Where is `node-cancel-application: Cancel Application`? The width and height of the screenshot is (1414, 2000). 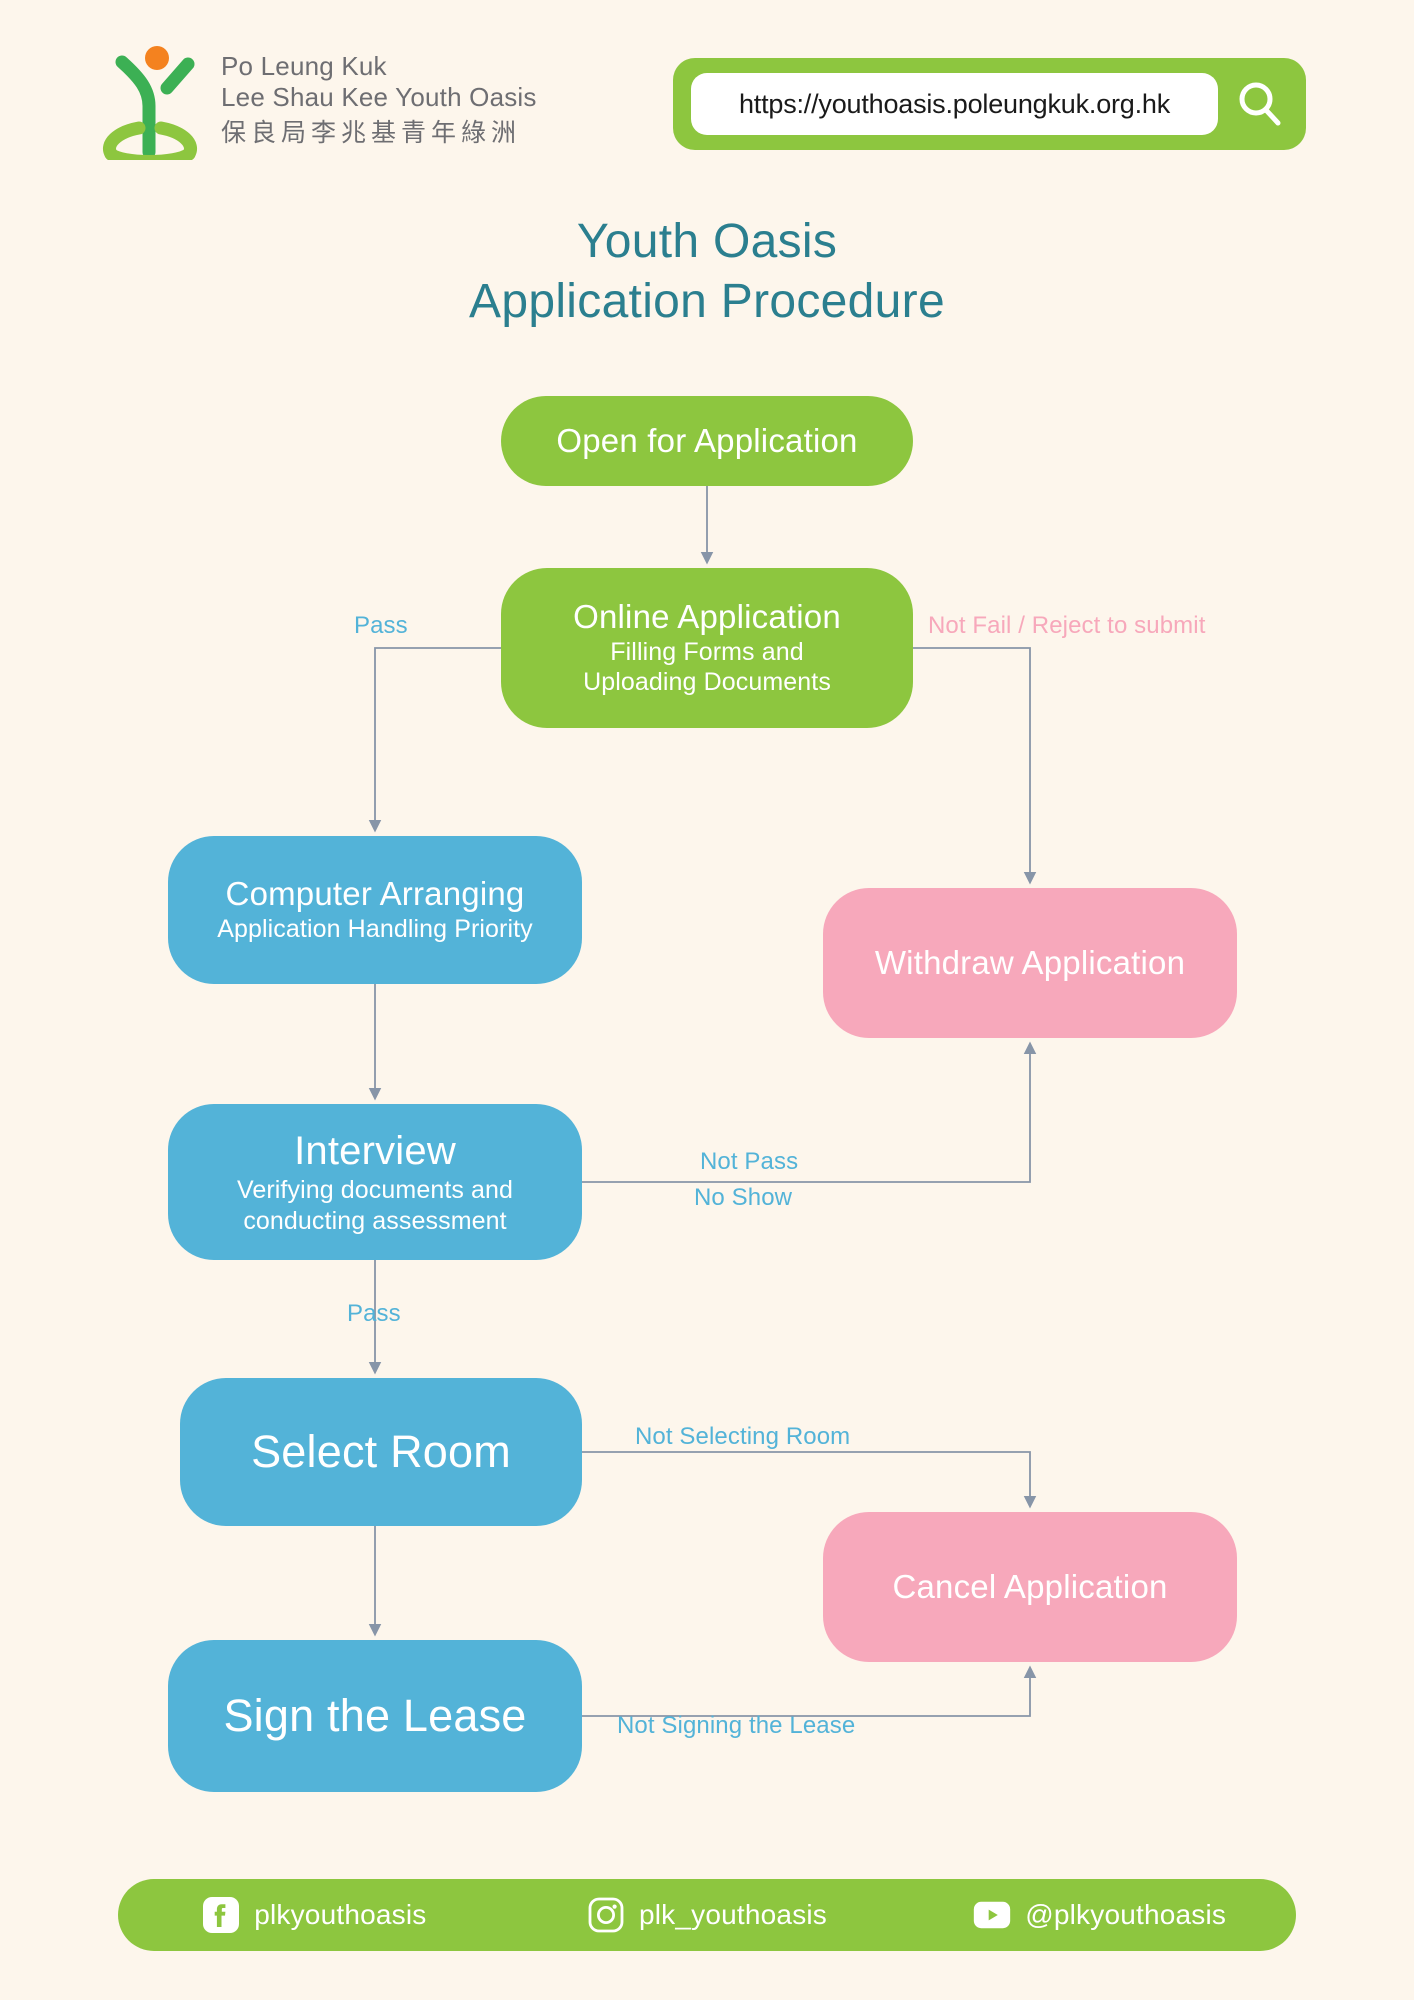
node-cancel-application: Cancel Application is located at coordinates (1030, 1587).